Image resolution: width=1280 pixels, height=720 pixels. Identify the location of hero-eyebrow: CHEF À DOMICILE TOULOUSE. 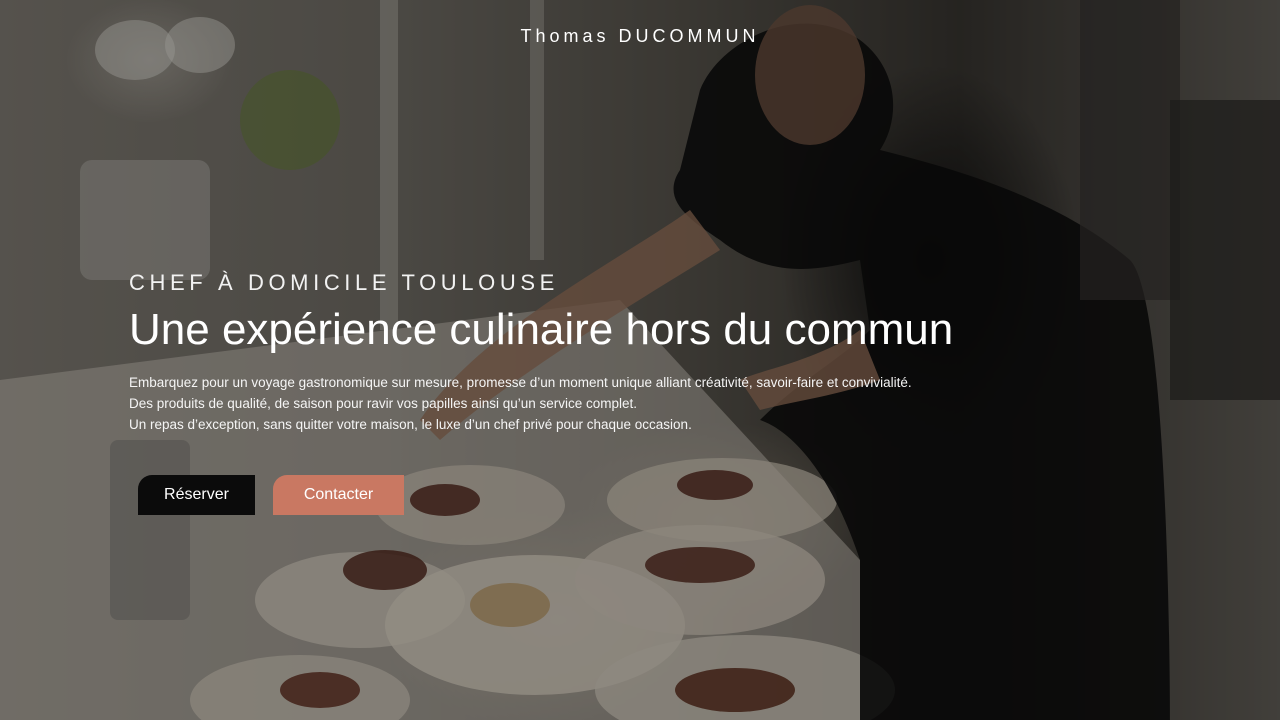
(344, 282).